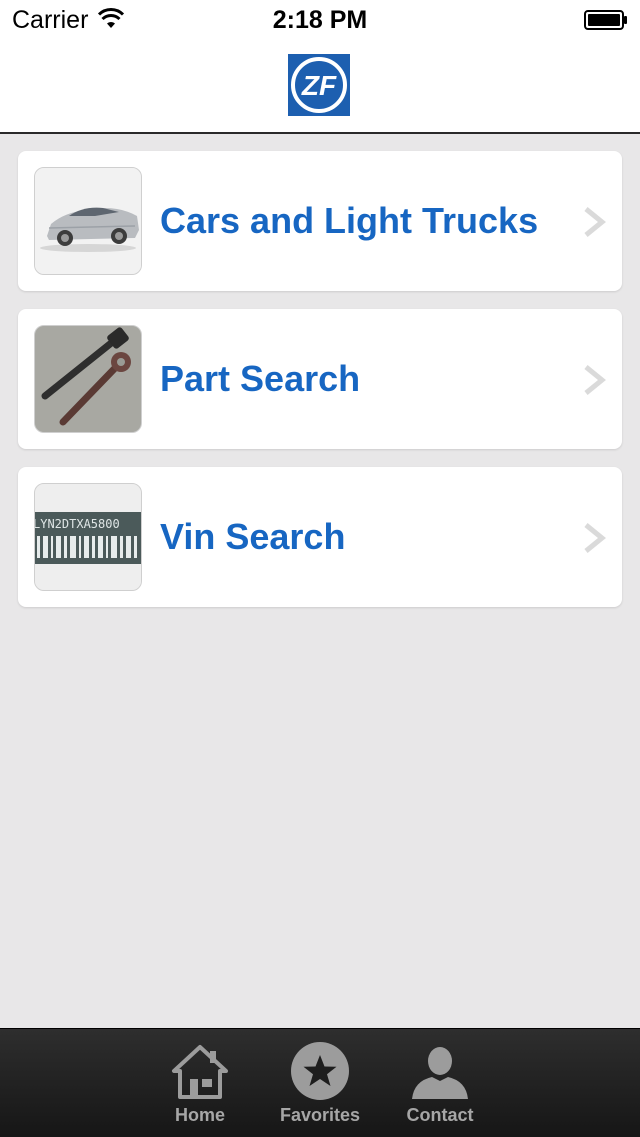 The width and height of the screenshot is (640, 1137). I want to click on status-time: 2:18 PM, so click(320, 20).